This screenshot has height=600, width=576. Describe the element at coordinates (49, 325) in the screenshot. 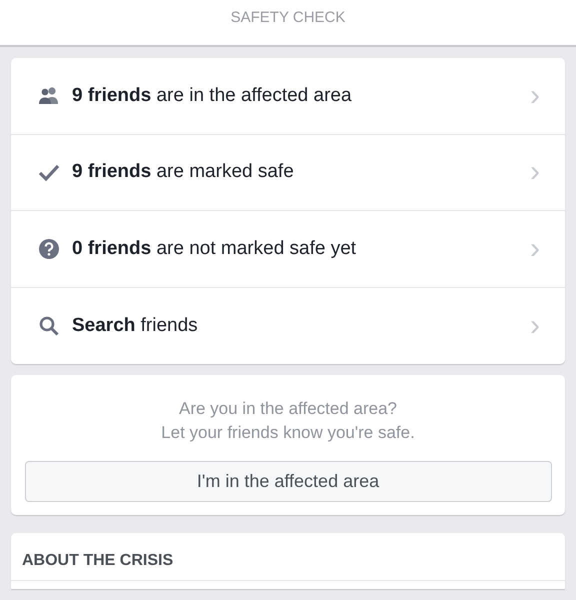

I see `search-icon` at that location.